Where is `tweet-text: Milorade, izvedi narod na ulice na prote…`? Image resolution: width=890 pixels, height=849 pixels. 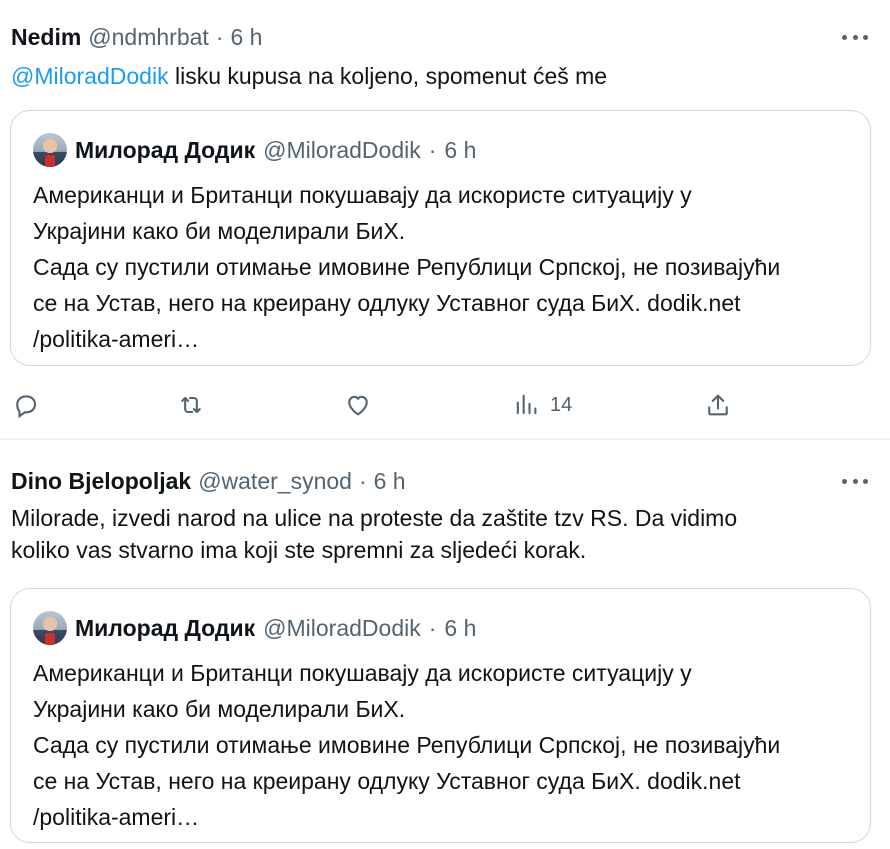
tweet-text: Milorade, izvedi narod na ulice na prote… is located at coordinates (441, 534).